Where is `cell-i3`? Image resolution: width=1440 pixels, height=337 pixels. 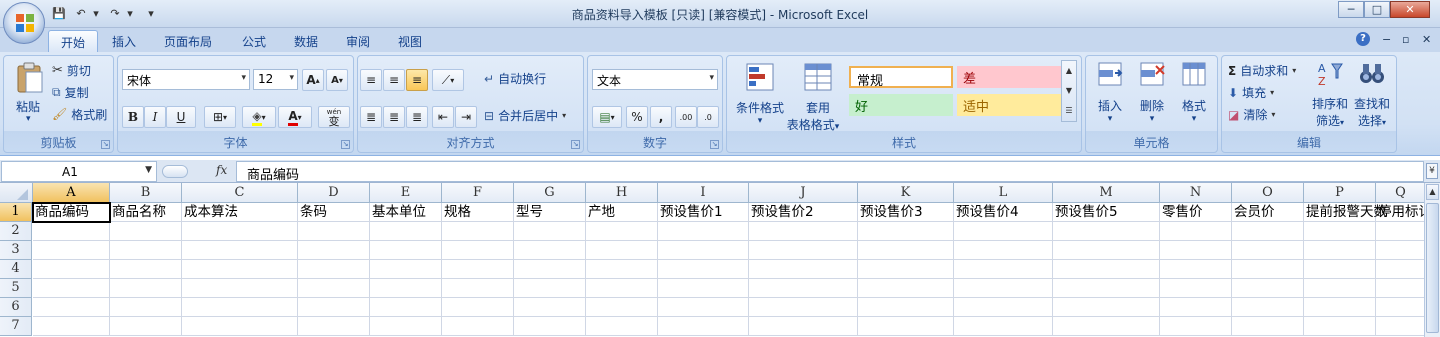 cell-i3 is located at coordinates (703, 250).